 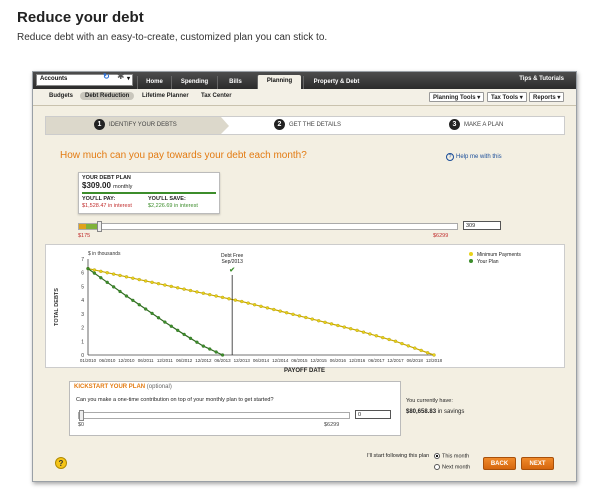 I want to click on save-label: YOU'LL SAVE:, so click(x=167, y=199).